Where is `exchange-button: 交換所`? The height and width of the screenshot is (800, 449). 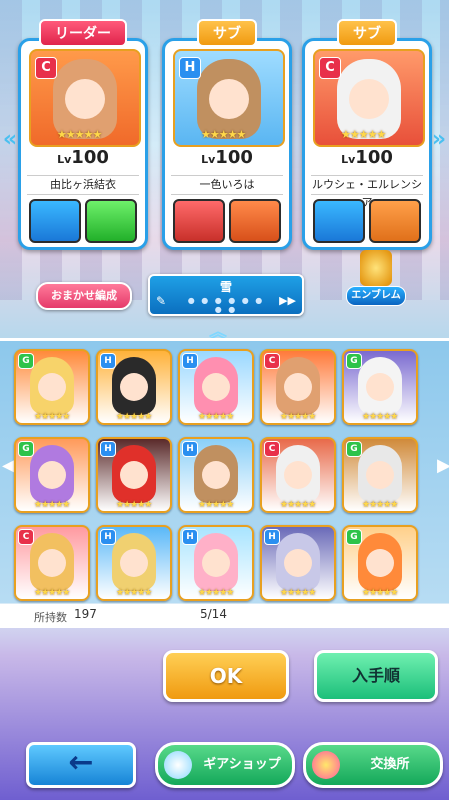 exchange-button: 交換所 is located at coordinates (373, 765).